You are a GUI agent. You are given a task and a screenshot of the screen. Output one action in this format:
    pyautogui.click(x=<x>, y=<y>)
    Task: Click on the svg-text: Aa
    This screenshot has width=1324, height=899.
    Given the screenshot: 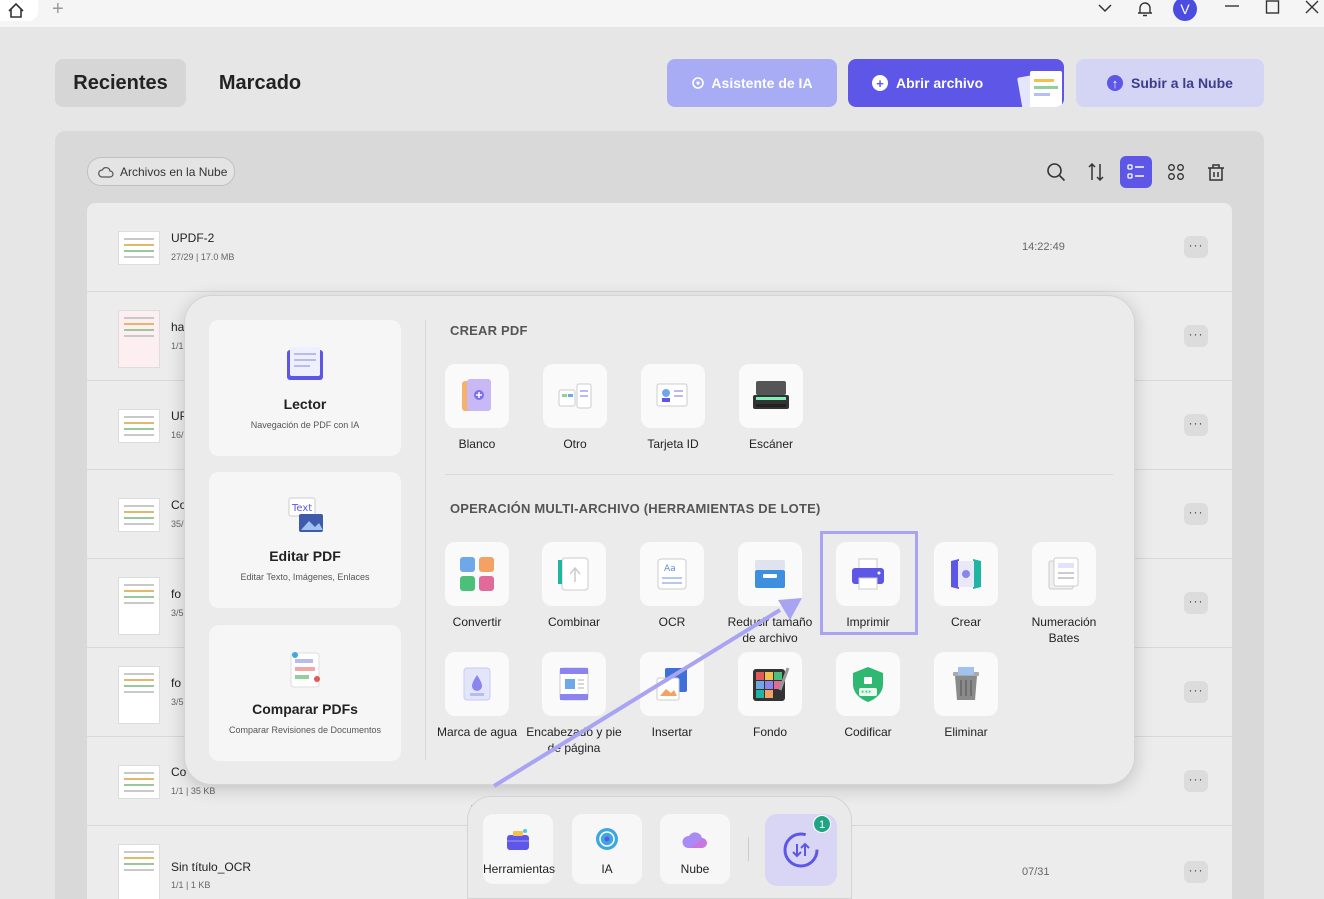 What is the action you would take?
    pyautogui.click(x=670, y=569)
    